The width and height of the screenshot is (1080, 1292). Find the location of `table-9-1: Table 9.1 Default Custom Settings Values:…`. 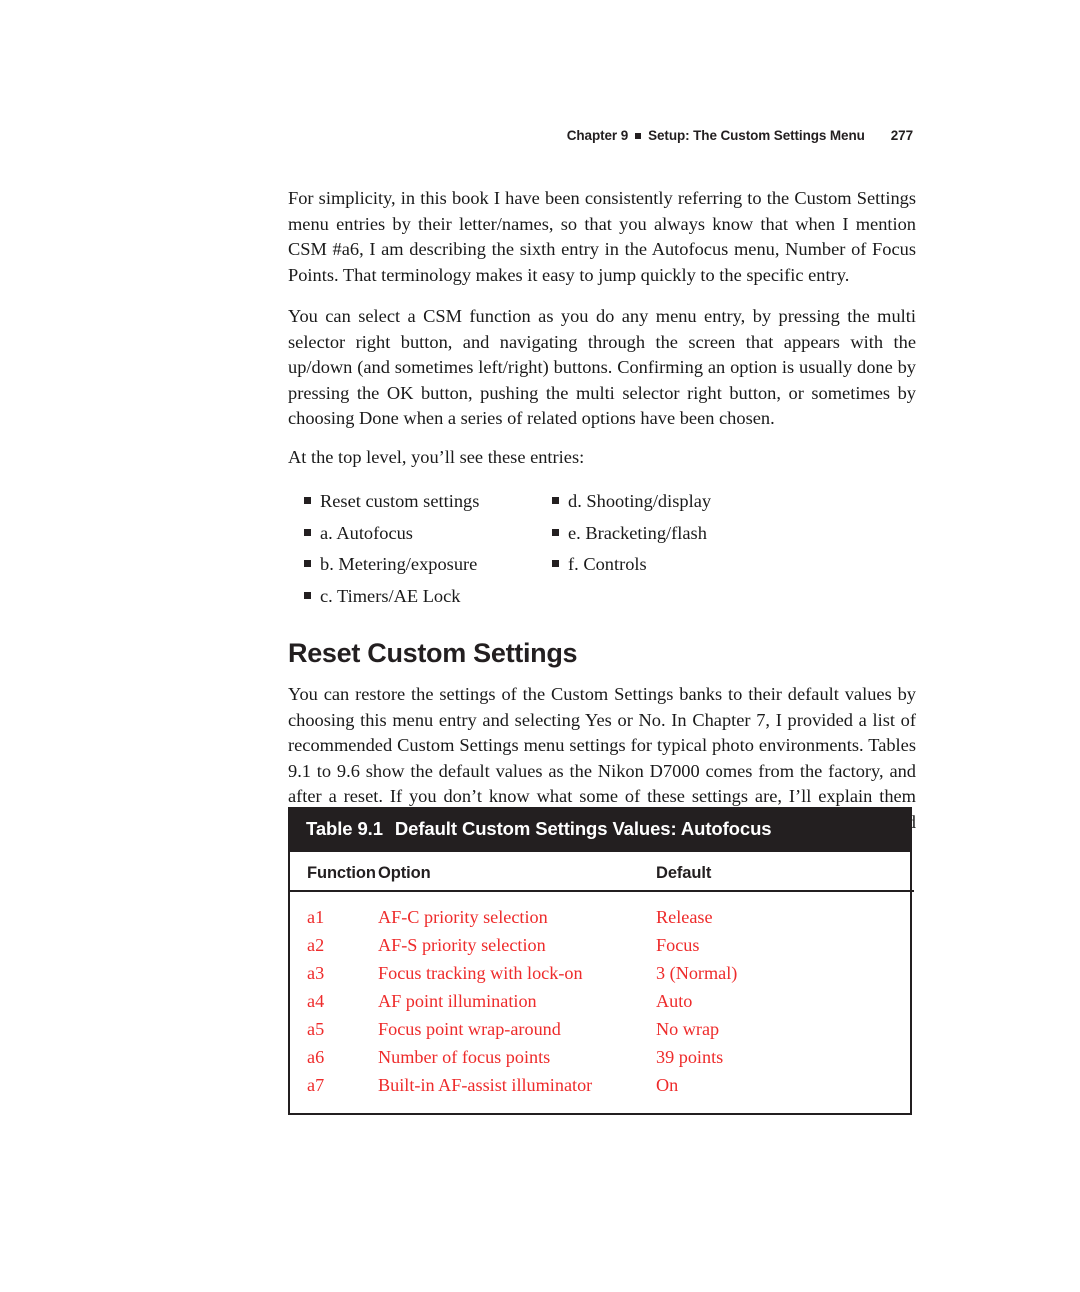

table-9-1: Table 9.1 Default Custom Settings Values:… is located at coordinates (601, 961).